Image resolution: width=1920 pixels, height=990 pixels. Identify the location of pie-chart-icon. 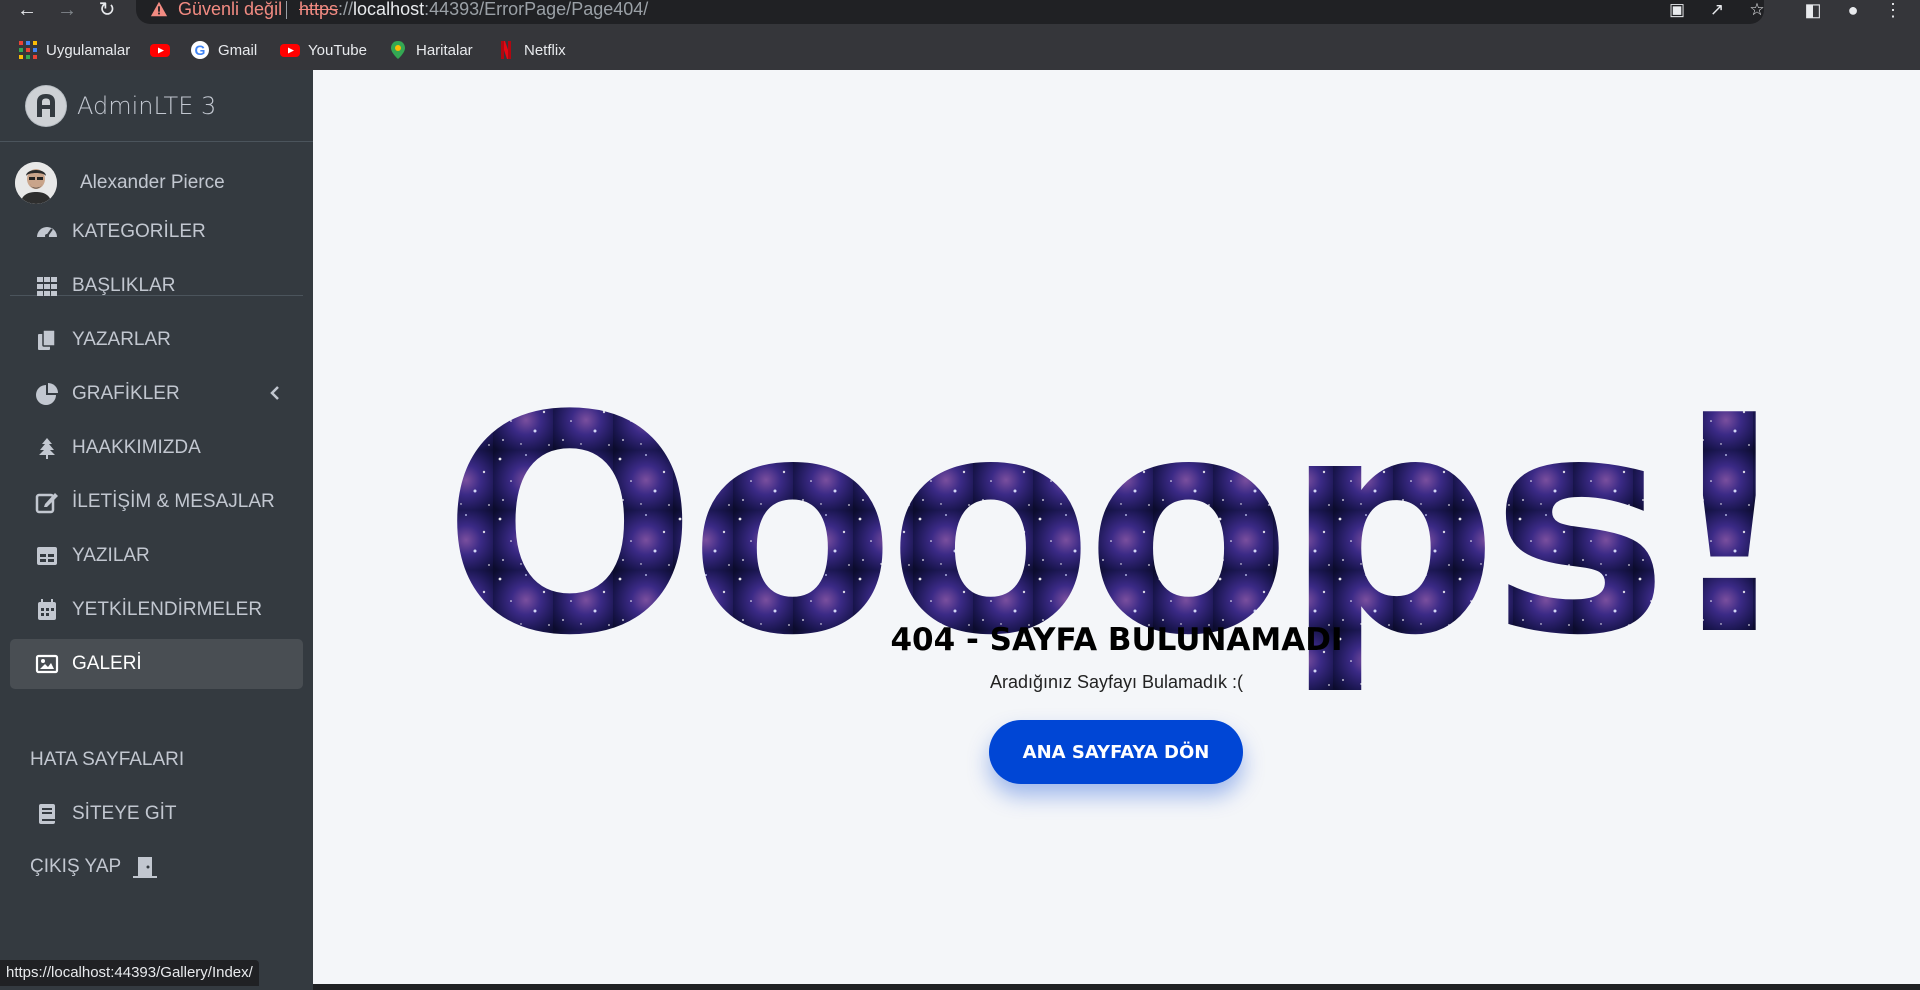
(47, 394).